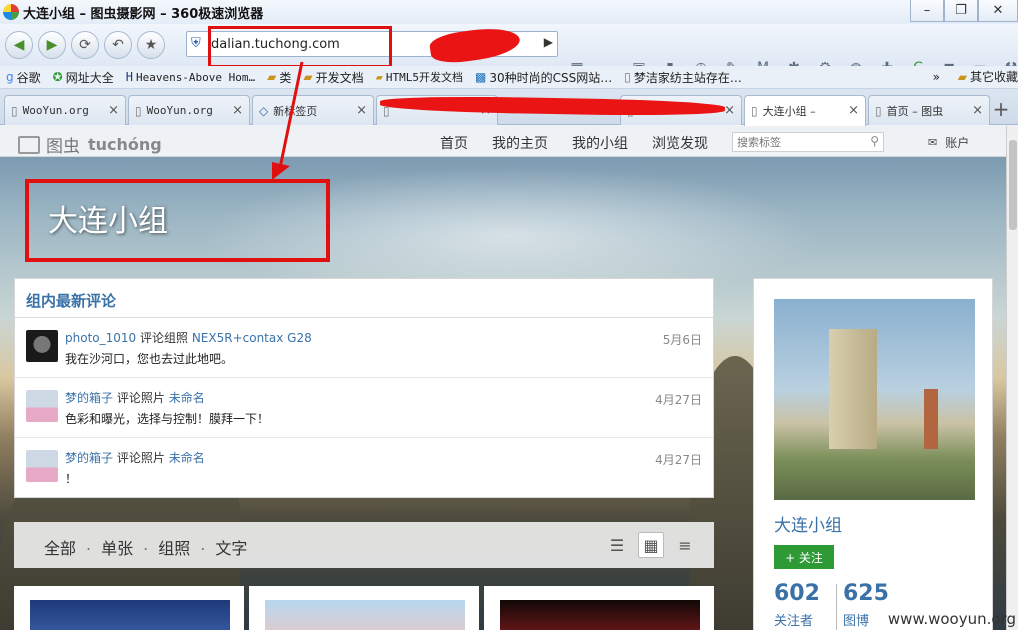 This screenshot has width=1018, height=630. I want to click on group-cover-photo, so click(874, 399).